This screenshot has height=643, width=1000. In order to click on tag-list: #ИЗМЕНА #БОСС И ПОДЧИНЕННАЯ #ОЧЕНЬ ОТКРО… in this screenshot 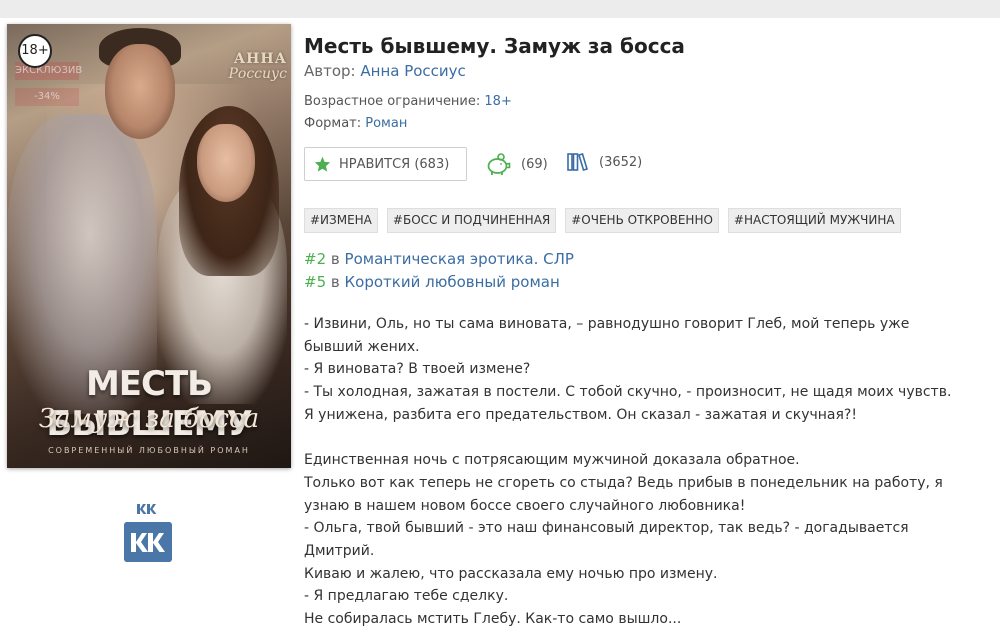, I will do `click(607, 220)`.